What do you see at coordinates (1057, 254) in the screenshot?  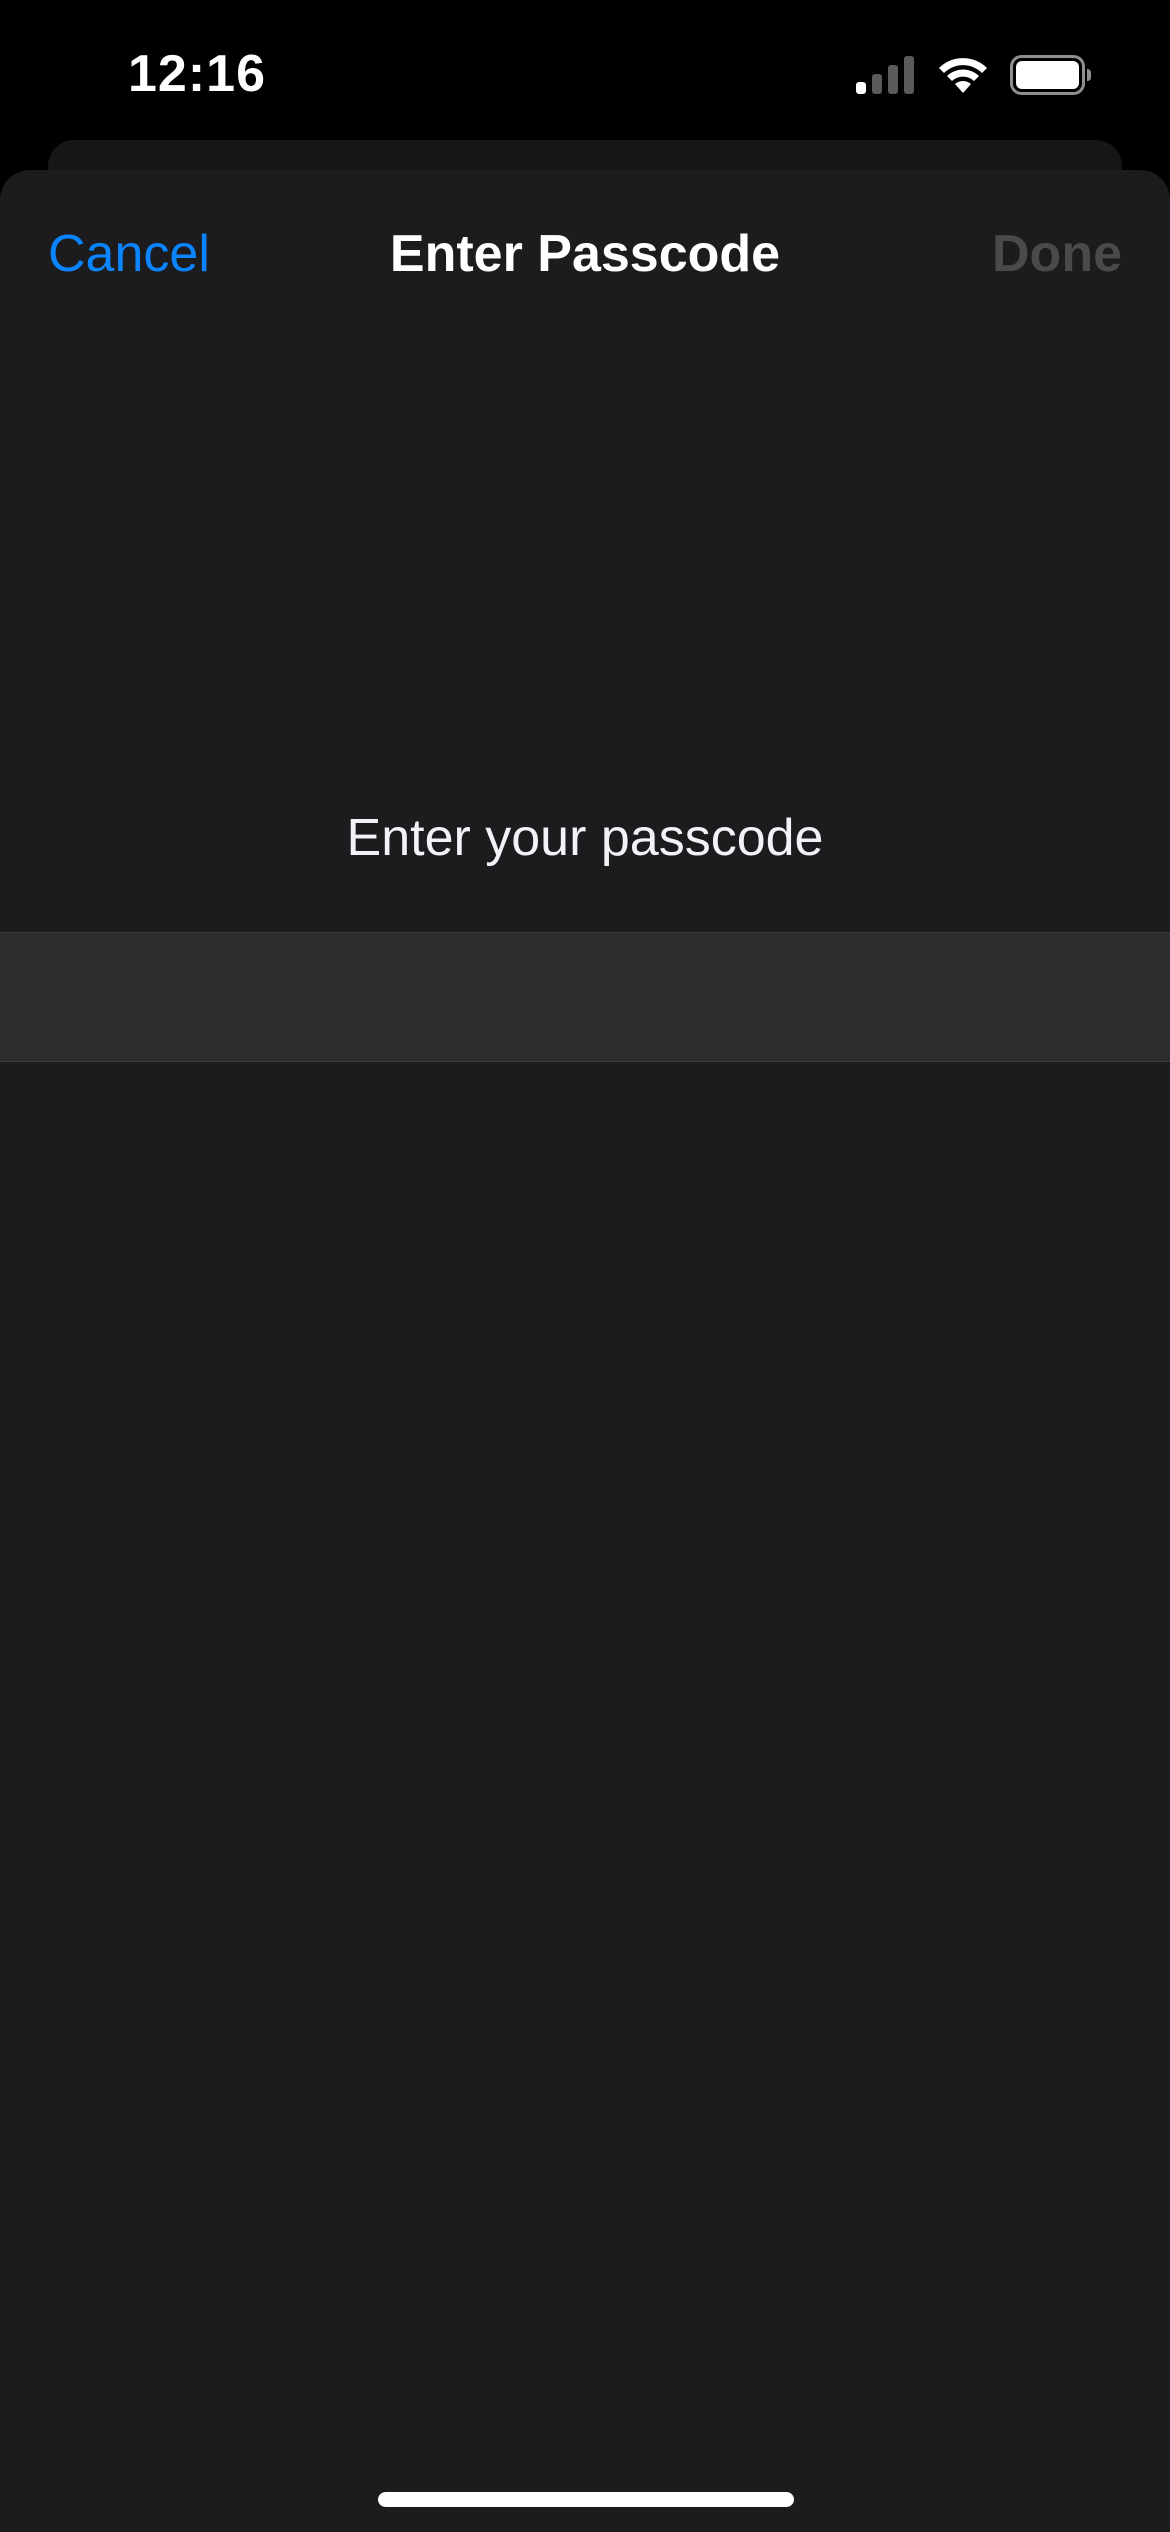 I see `done-button: Done` at bounding box center [1057, 254].